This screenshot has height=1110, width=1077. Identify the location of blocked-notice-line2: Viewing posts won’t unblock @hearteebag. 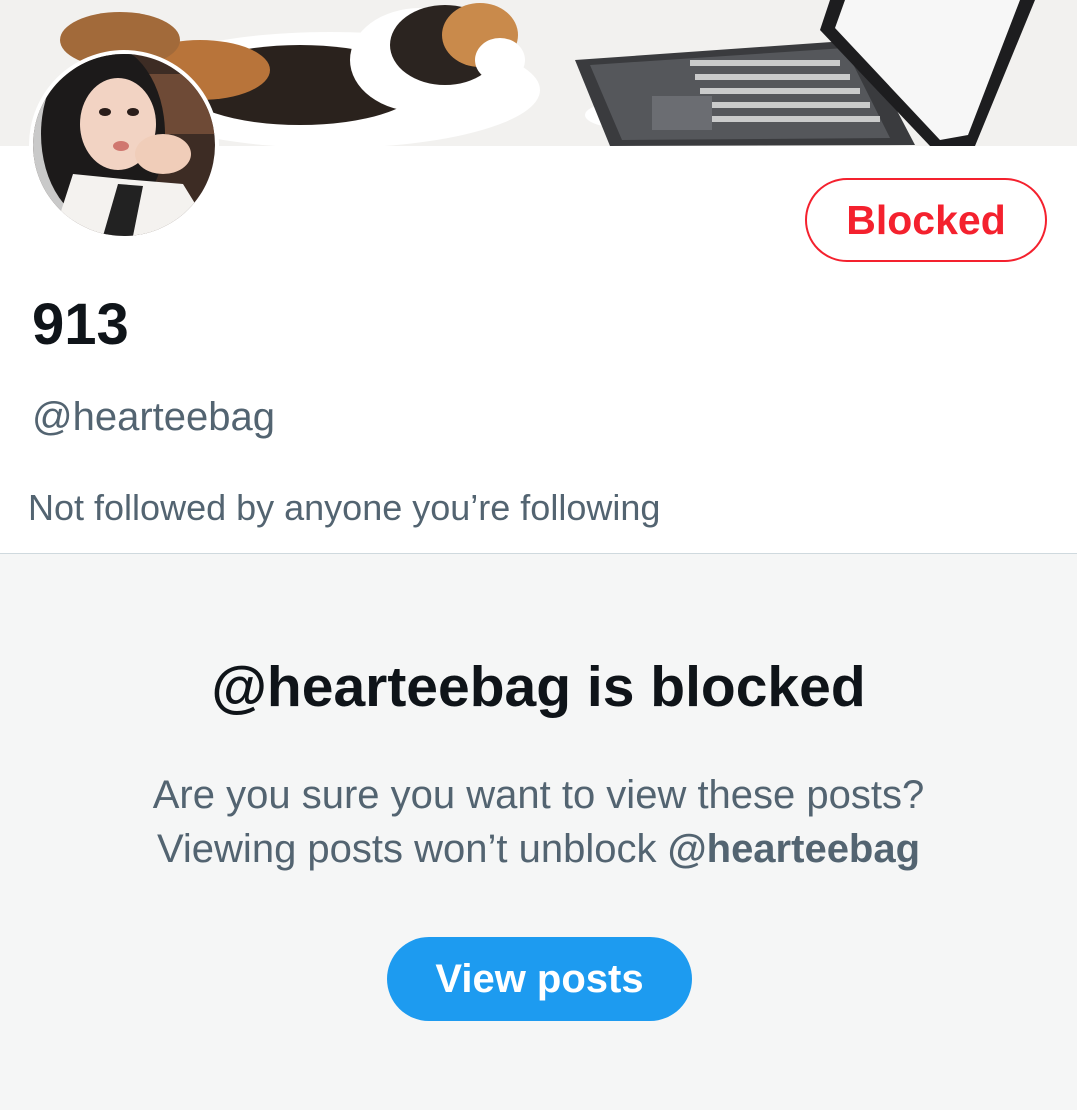
(538, 849).